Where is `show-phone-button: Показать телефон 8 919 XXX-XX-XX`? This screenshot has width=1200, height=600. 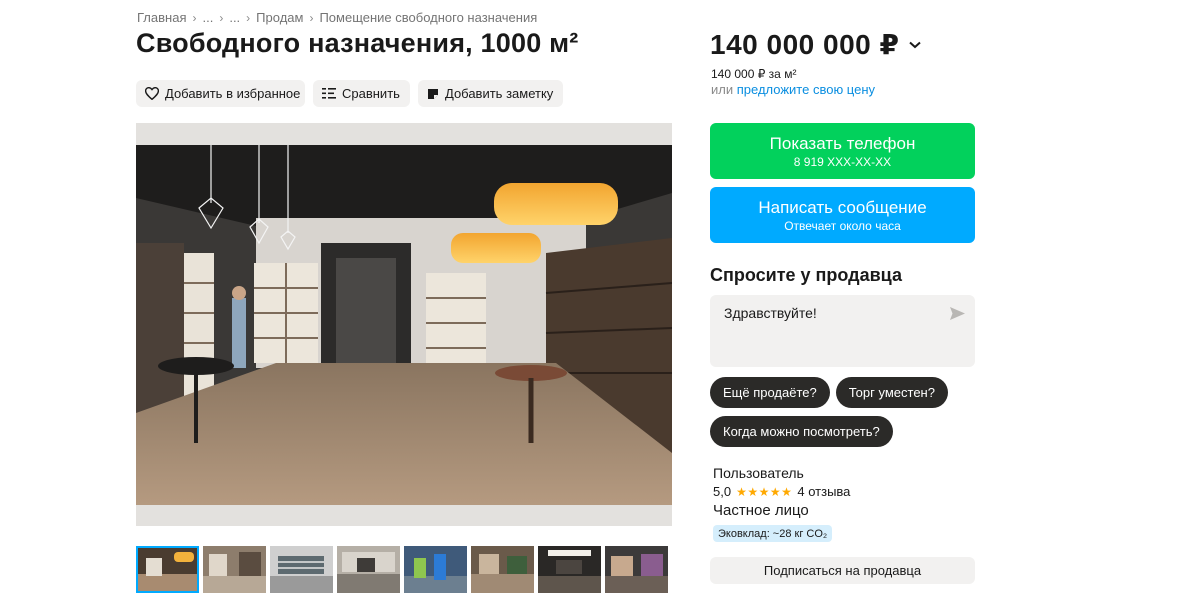
show-phone-button: Показать телефон 8 919 XXX-XX-XX is located at coordinates (842, 151).